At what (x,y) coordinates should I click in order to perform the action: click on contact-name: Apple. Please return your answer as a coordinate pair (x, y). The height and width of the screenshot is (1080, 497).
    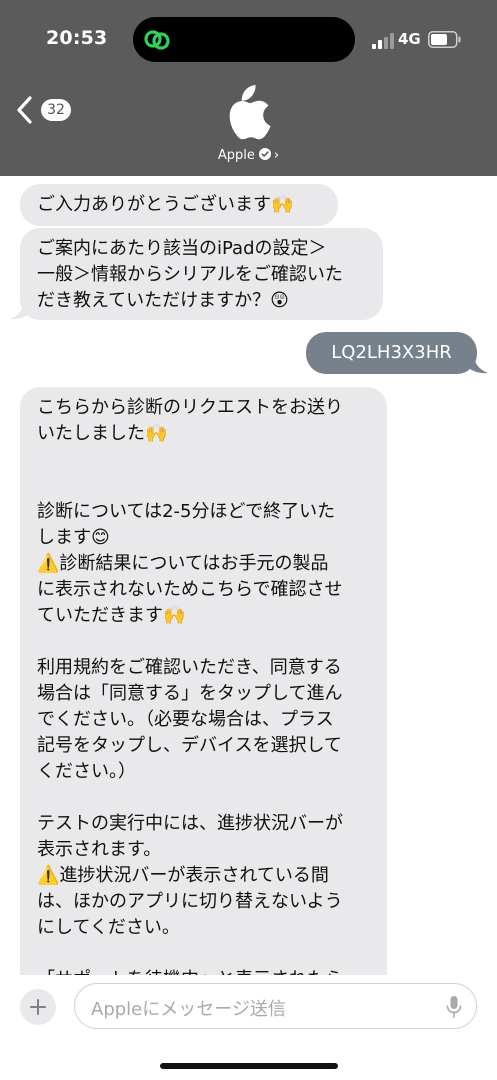
    Looking at the image, I should click on (236, 155).